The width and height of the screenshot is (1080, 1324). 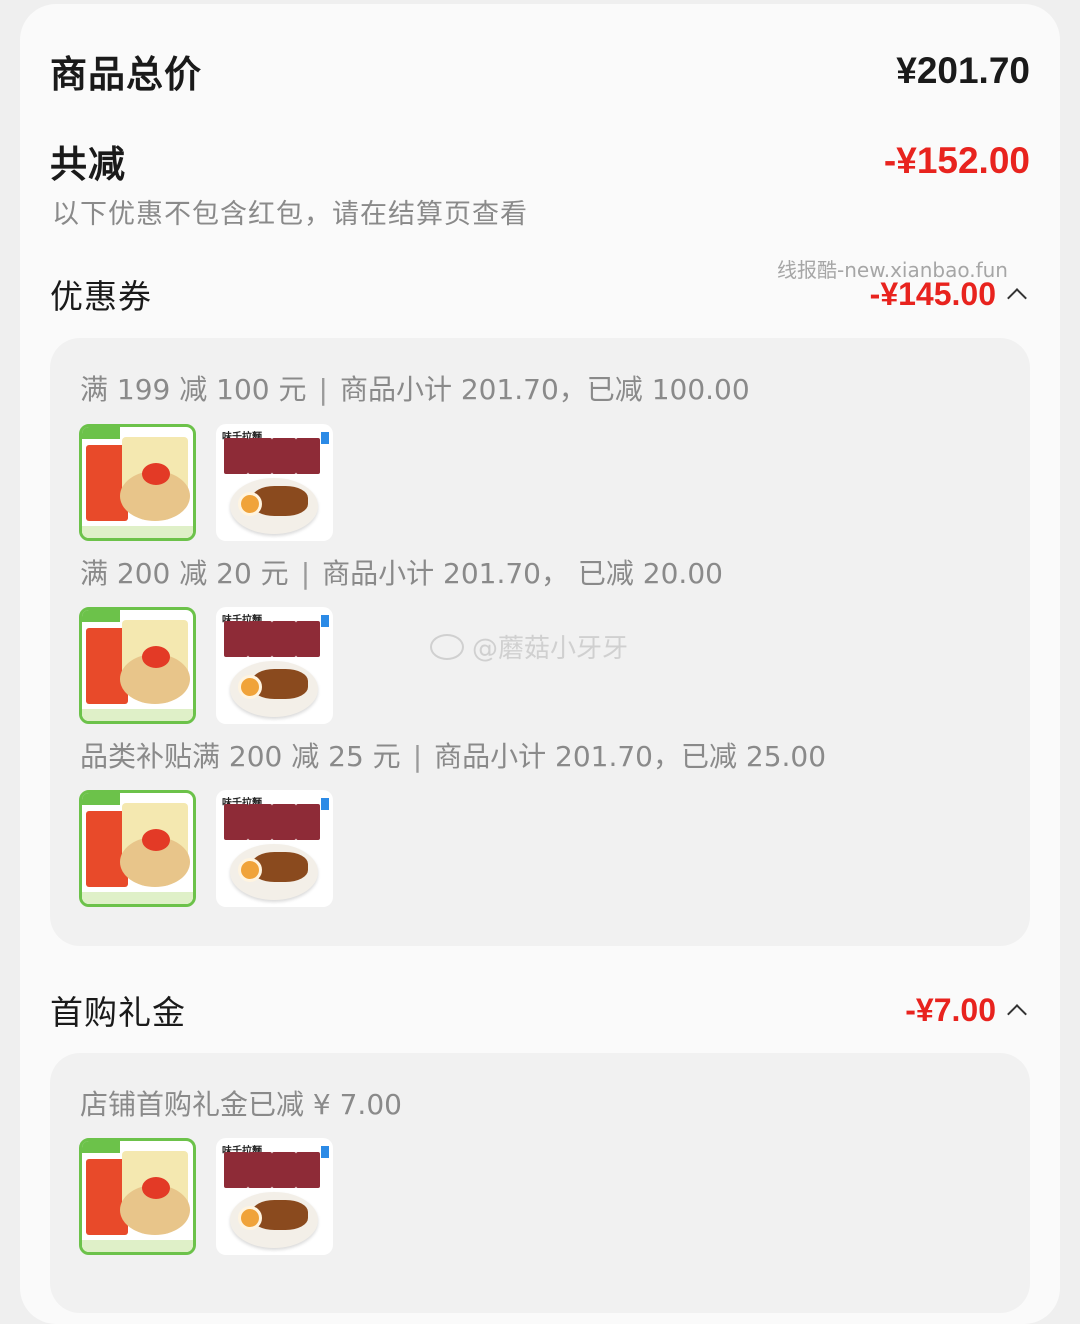 I want to click on coupon-rule: 品类补贴满 200 减 25 元, so click(x=240, y=756).